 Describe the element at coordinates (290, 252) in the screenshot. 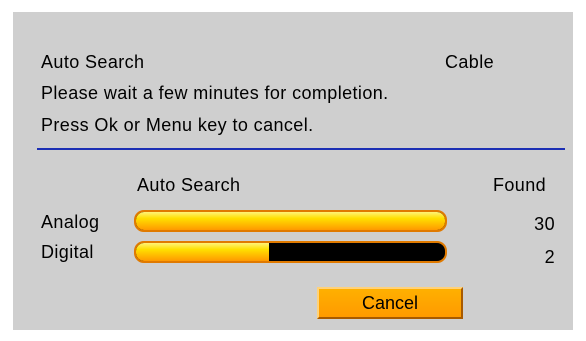

I see `digital-progress-bar` at that location.